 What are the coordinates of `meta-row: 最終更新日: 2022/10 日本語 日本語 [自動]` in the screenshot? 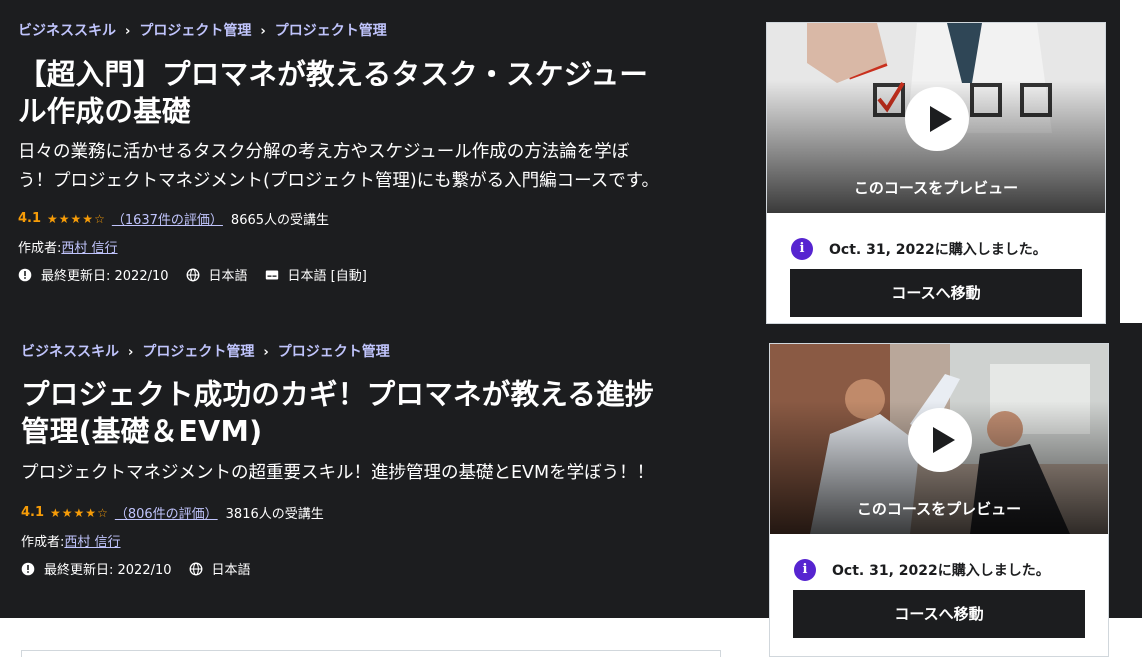 It's located at (201, 274).